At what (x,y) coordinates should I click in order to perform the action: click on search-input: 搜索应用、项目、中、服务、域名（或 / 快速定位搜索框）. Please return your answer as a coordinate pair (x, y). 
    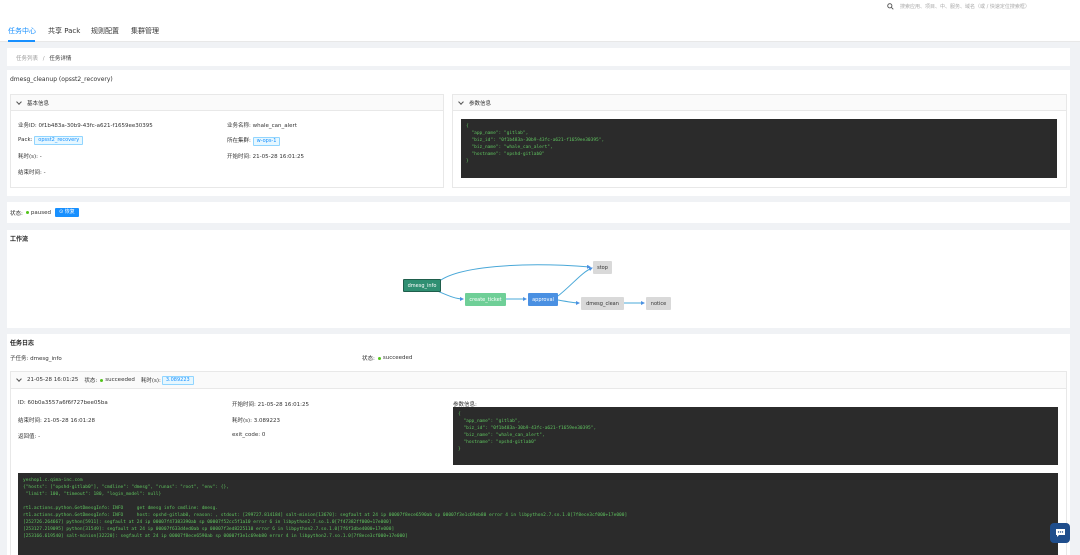
    Looking at the image, I should click on (980, 6).